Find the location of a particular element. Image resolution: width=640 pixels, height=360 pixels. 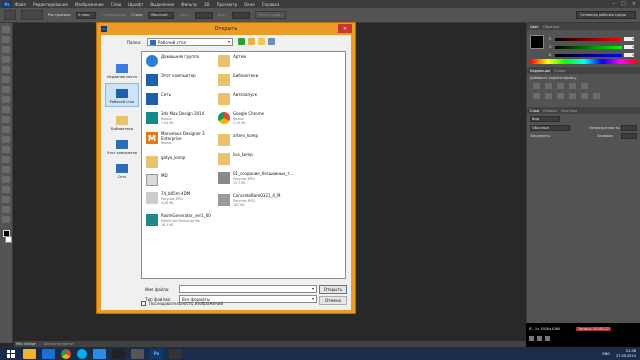

tab-timeline: Шкала времени is located at coordinates (58, 344).